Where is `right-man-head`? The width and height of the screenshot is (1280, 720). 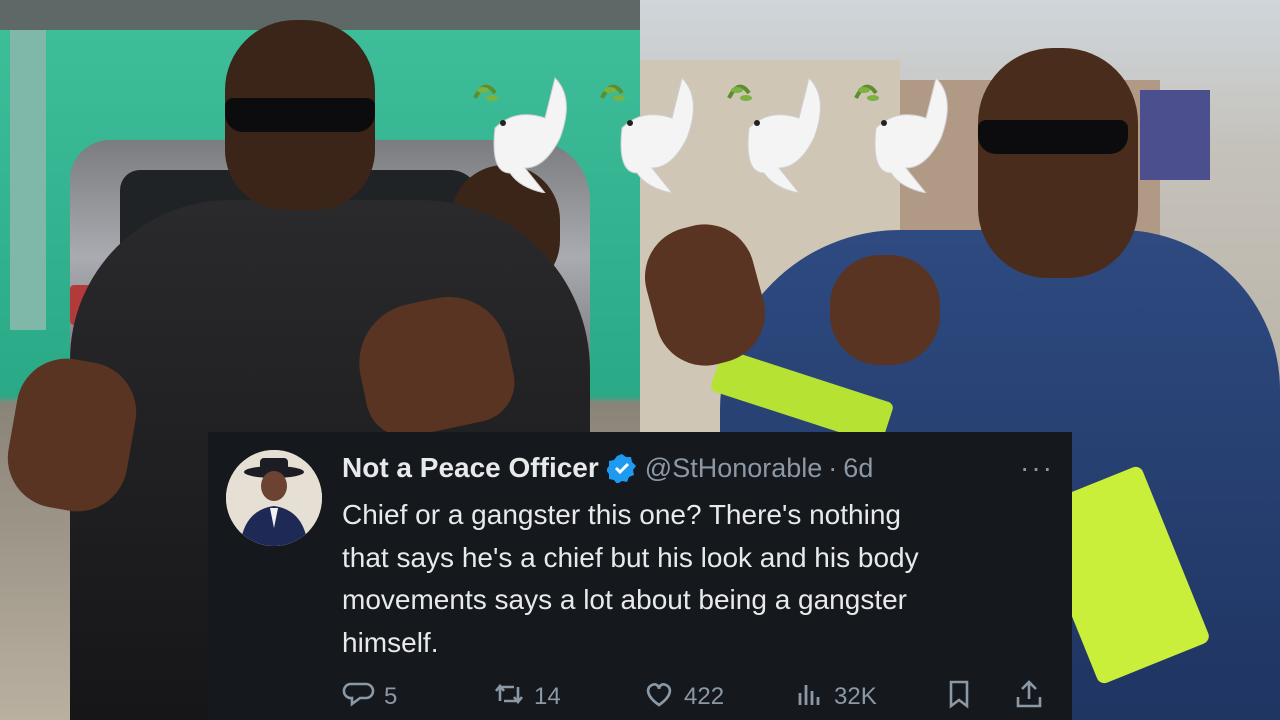
right-man-head is located at coordinates (1058, 163).